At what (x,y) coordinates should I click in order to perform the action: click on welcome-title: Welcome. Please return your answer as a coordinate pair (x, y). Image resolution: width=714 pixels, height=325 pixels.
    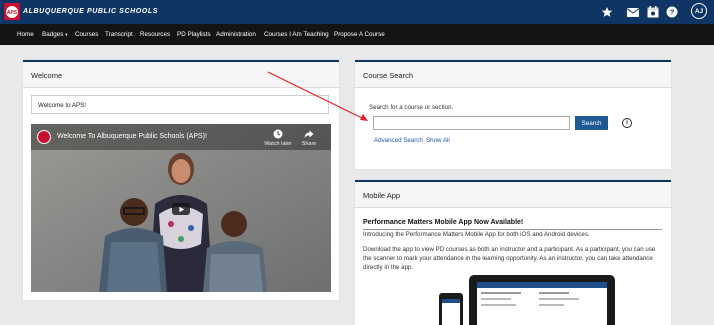
    Looking at the image, I should click on (47, 75).